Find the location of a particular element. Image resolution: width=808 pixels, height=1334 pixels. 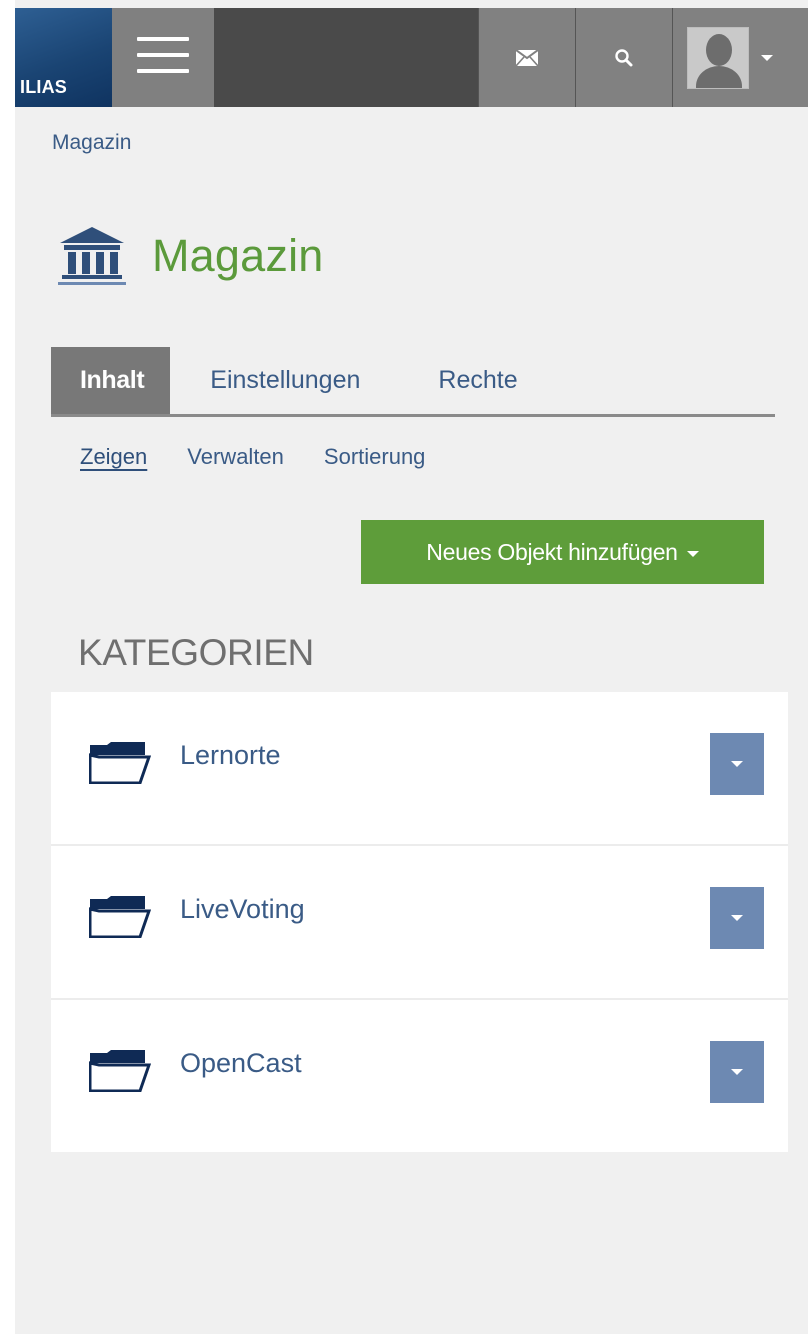

subtab-verwalten: Verwalten is located at coordinates (235, 457).